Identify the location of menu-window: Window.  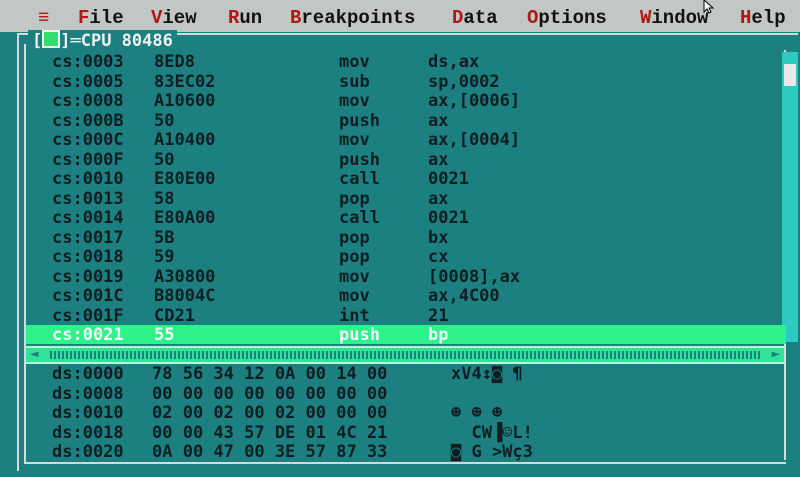
(674, 18).